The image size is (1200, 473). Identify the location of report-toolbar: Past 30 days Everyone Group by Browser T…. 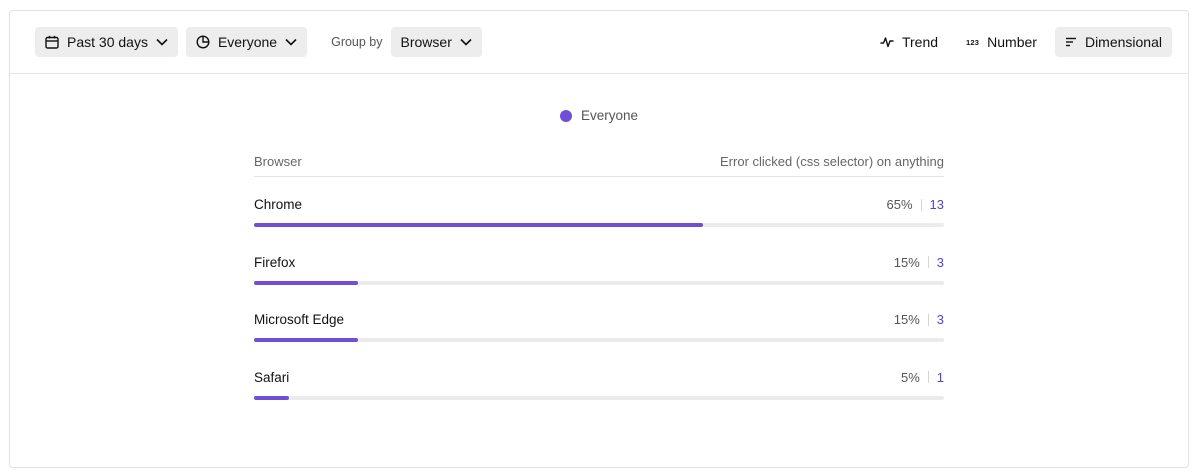
(599, 42).